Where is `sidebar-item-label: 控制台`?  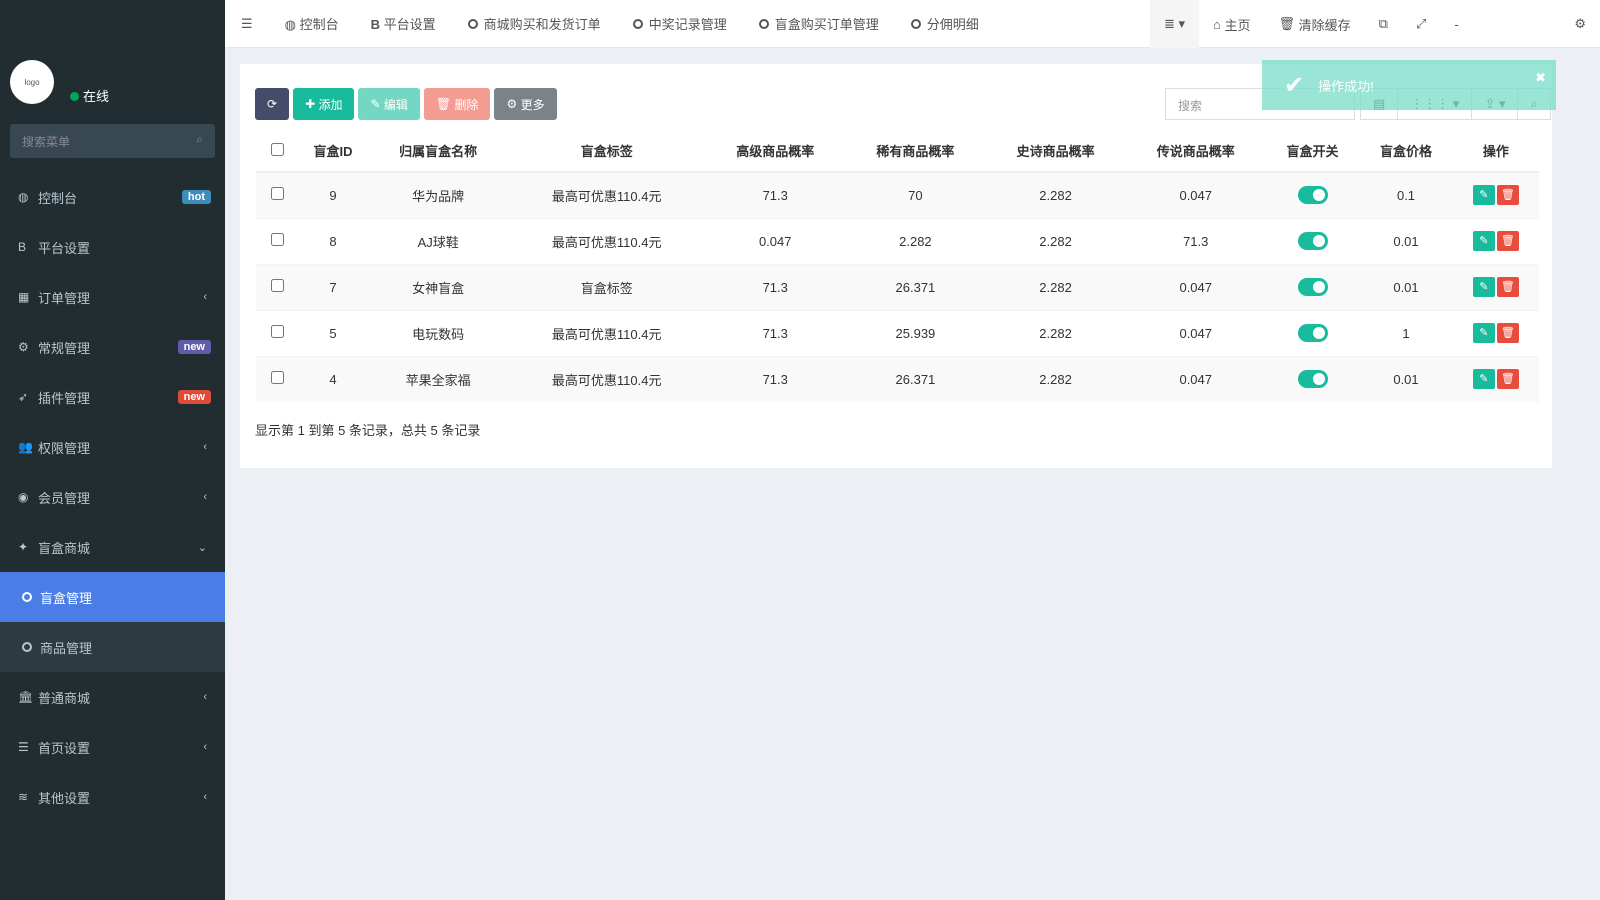 sidebar-item-label: 控制台 is located at coordinates (58, 198).